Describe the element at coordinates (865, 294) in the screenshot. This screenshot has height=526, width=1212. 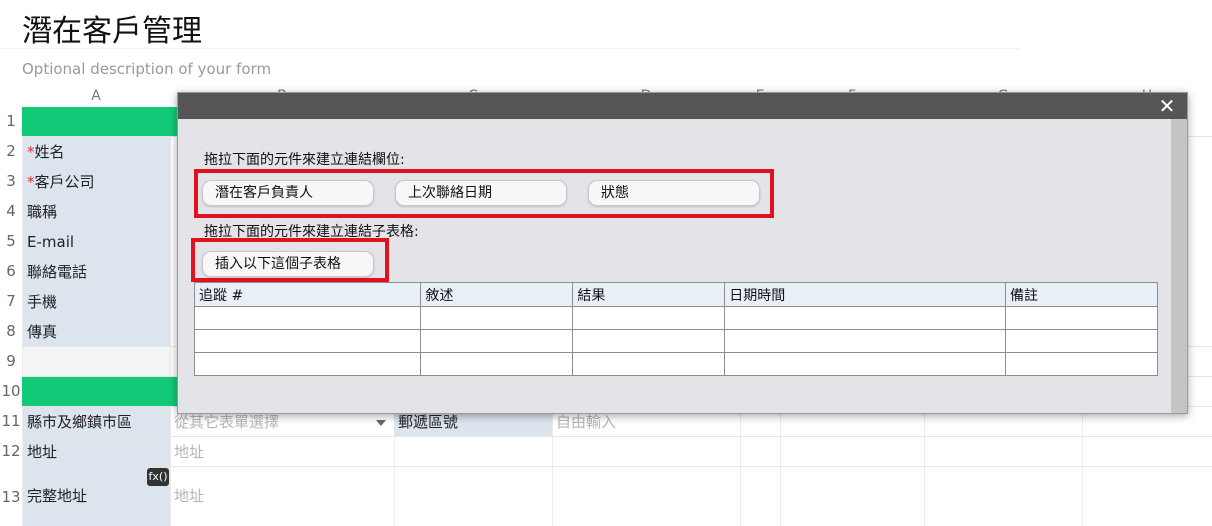
I see `table-header: 日期時間` at that location.